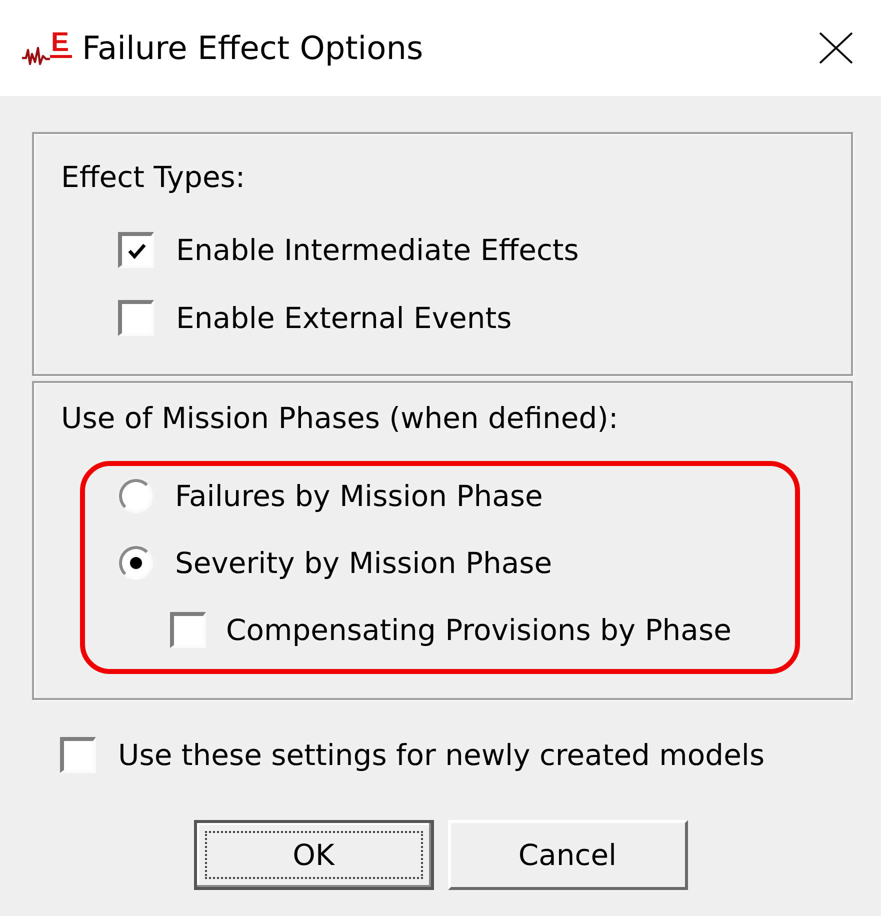 This screenshot has height=916, width=881. Describe the element at coordinates (441, 755) in the screenshot. I see `checkbox-label: Use these settings for newly created models` at that location.